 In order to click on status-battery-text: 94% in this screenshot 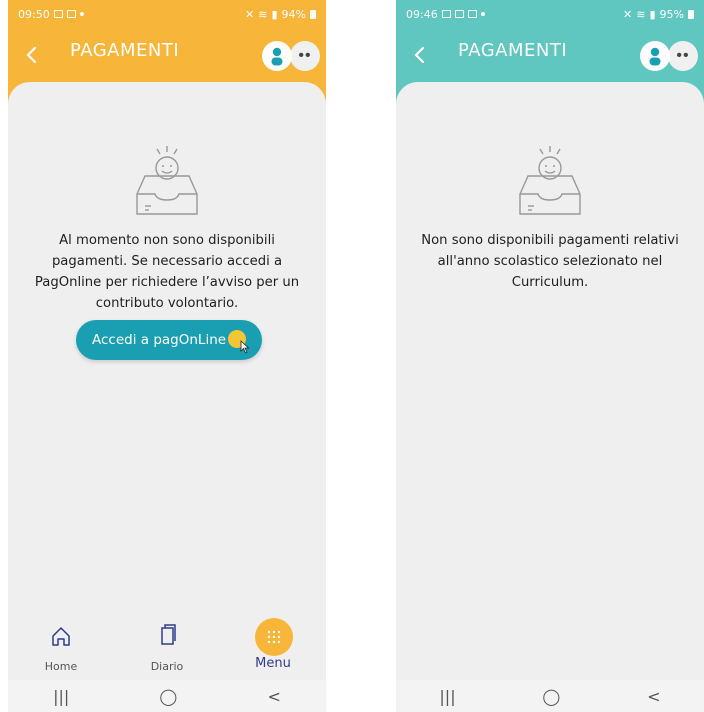, I will do `click(293, 14)`.